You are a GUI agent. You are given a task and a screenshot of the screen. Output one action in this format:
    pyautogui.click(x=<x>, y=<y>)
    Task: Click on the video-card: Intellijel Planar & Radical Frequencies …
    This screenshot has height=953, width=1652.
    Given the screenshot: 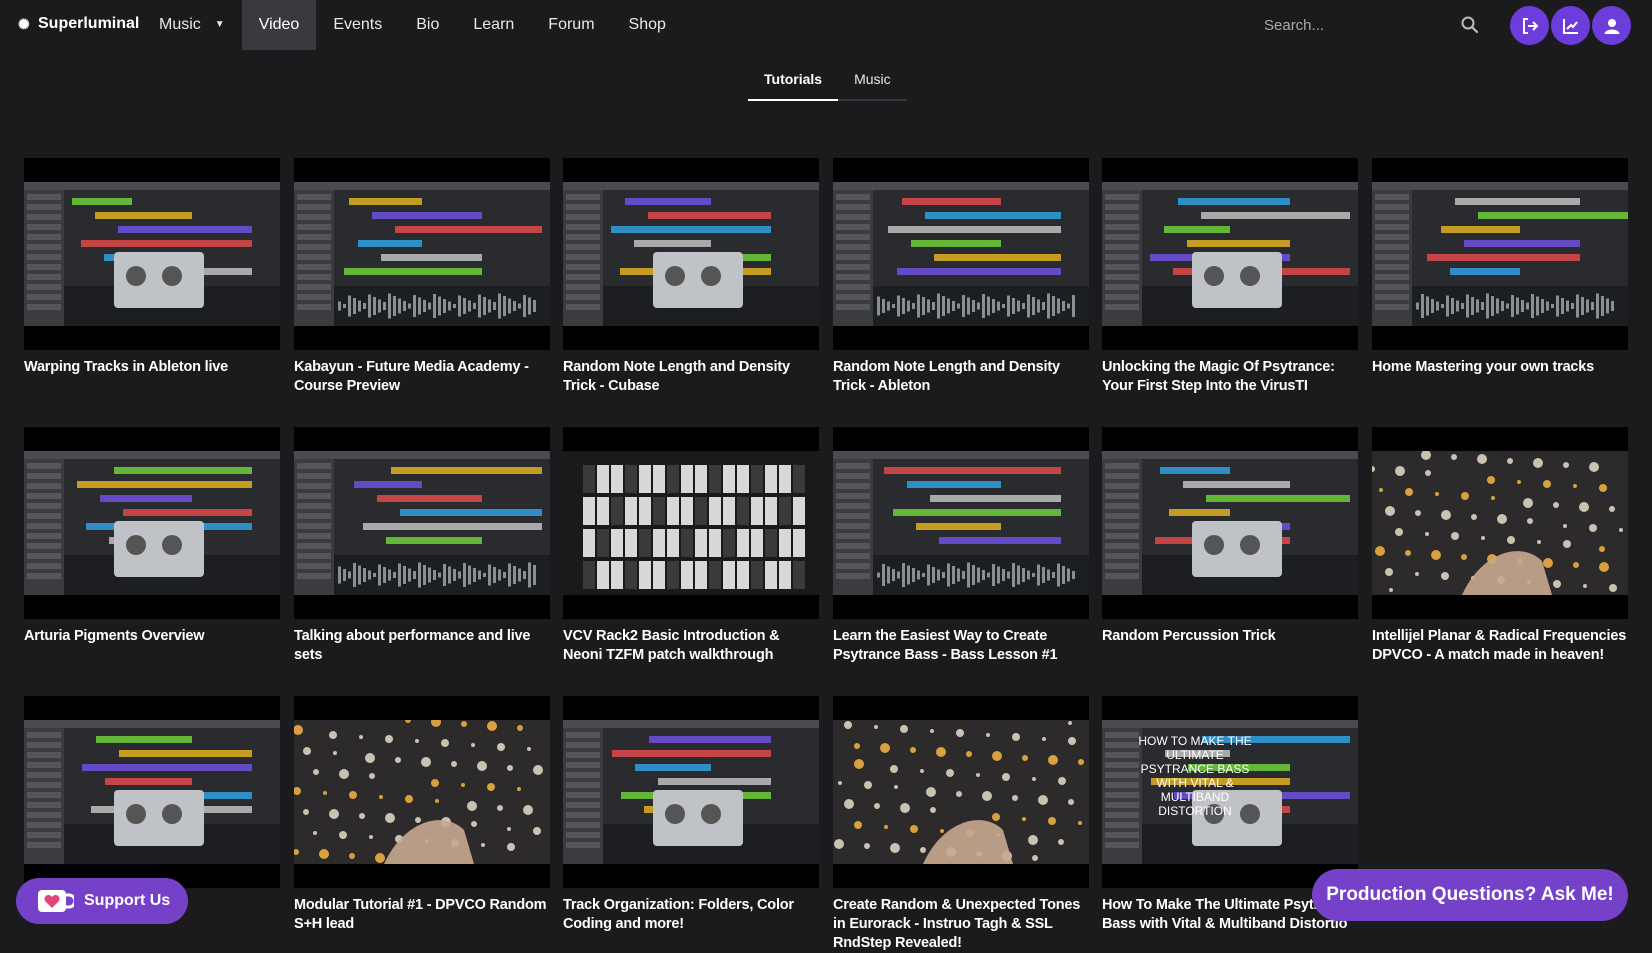 What is the action you would take?
    pyautogui.click(x=1500, y=546)
    